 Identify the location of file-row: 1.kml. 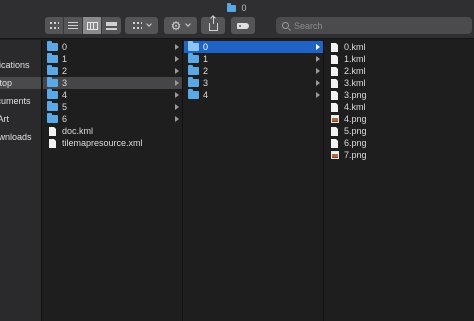
(399, 59).